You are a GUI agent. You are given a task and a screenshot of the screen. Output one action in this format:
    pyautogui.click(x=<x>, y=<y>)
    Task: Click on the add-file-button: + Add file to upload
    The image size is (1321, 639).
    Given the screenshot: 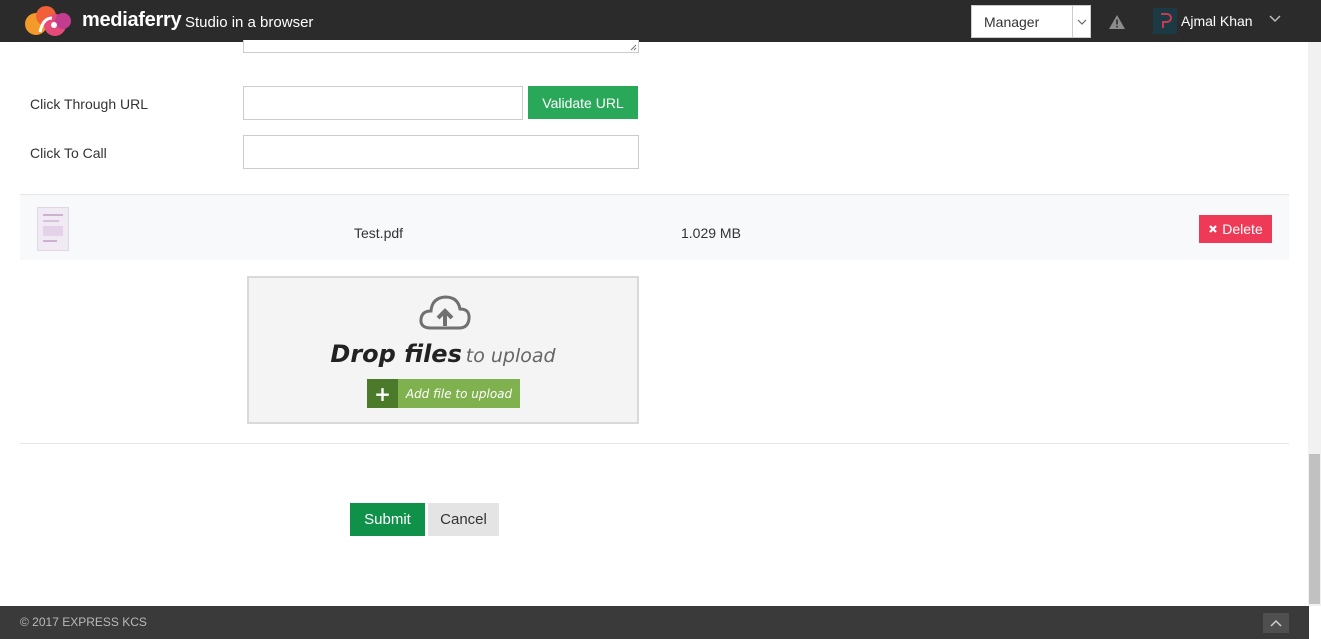 What is the action you would take?
    pyautogui.click(x=443, y=393)
    